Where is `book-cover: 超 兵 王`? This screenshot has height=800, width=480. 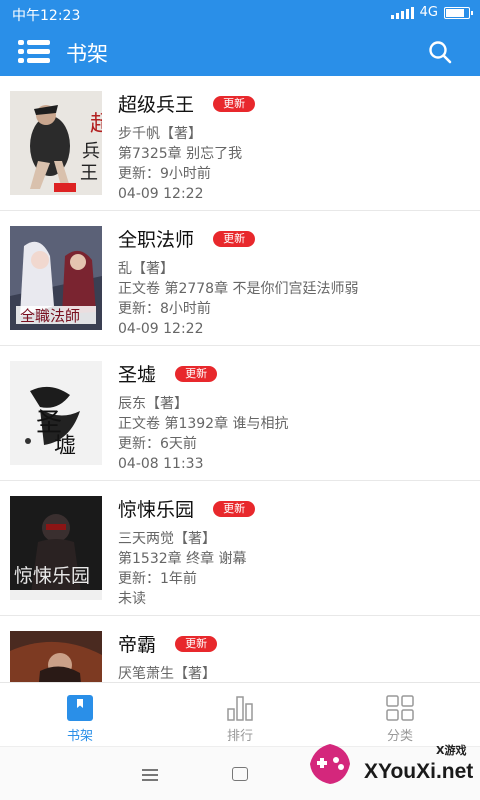
book-cover: 超 兵 王 is located at coordinates (56, 143).